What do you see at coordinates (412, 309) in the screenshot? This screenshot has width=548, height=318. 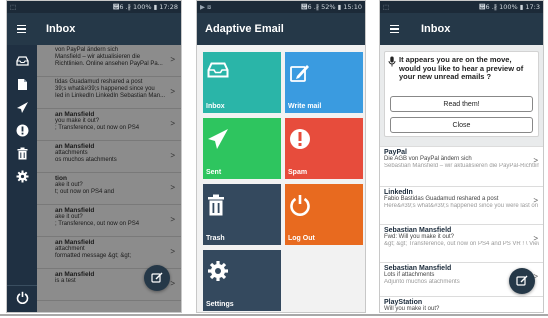 I see `list-item-subject: Will you make it out?` at bounding box center [412, 309].